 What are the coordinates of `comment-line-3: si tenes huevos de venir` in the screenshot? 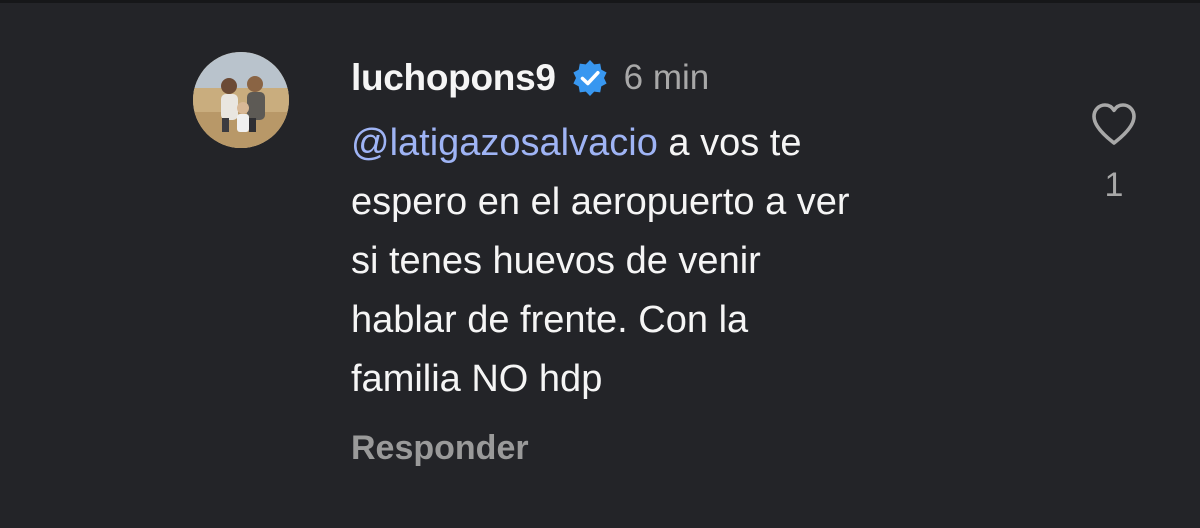 It's located at (556, 261).